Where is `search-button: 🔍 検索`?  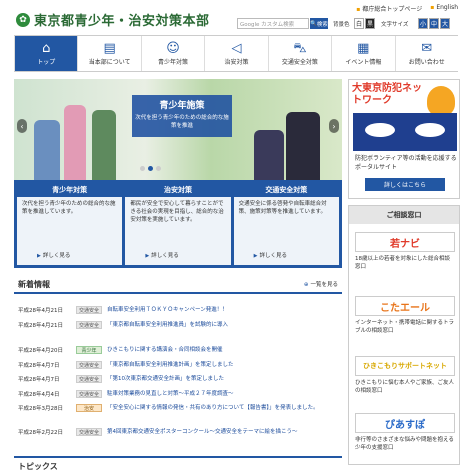 search-button: 🔍 検索 is located at coordinates (319, 23).